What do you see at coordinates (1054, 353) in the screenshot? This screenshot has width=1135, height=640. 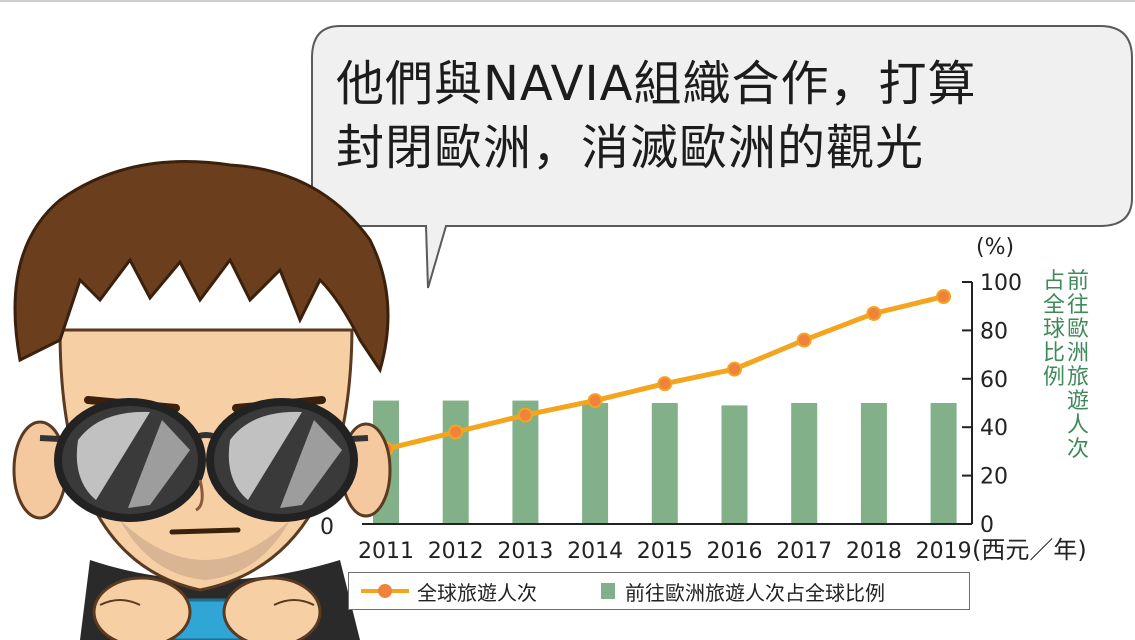 I see `right-title-char: 比` at bounding box center [1054, 353].